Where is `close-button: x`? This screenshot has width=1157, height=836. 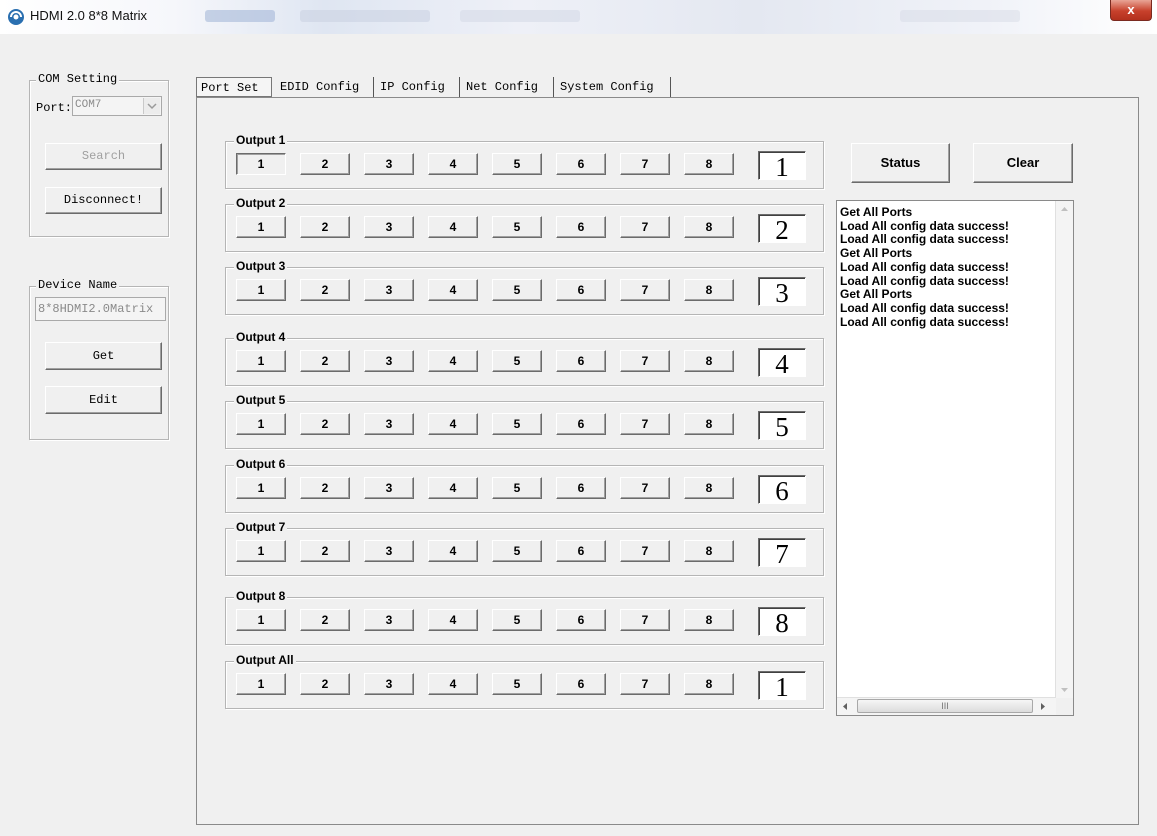
close-button: x is located at coordinates (1131, 10).